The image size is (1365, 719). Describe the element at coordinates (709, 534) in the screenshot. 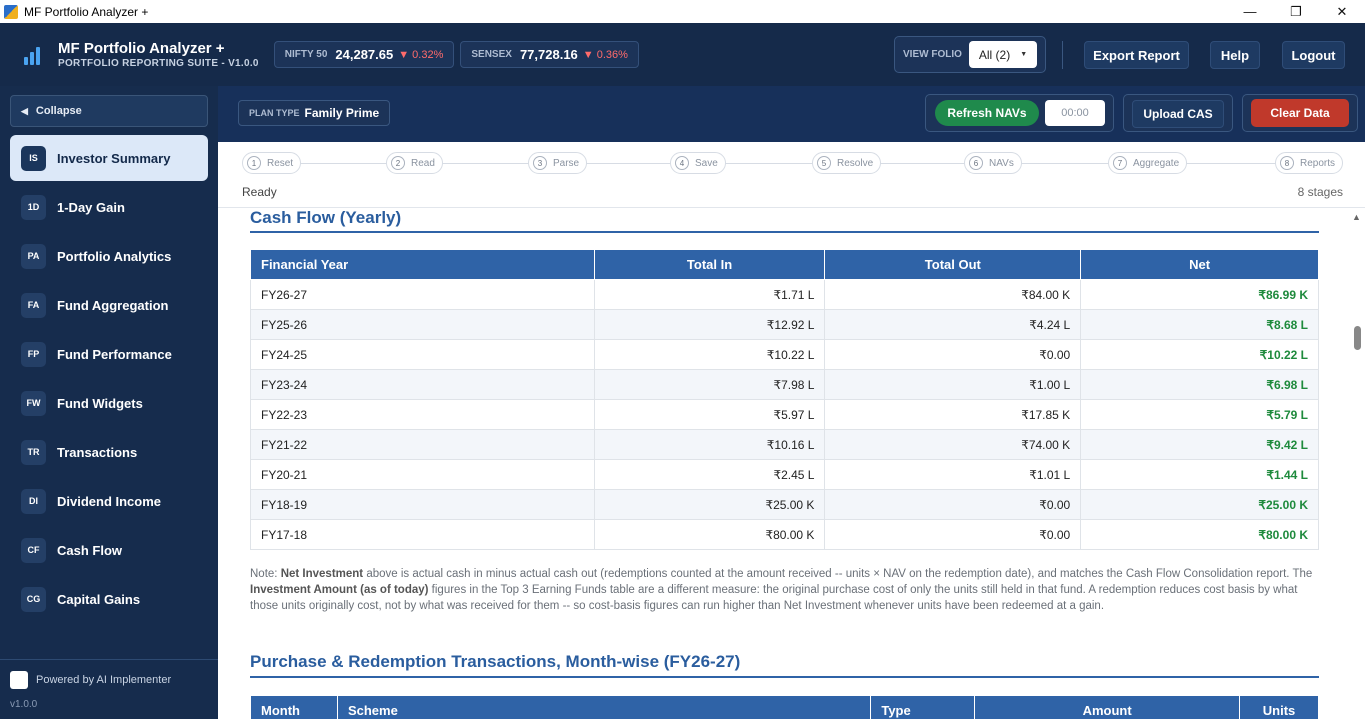

I see `total-in-cell: ₹80.00 K` at that location.